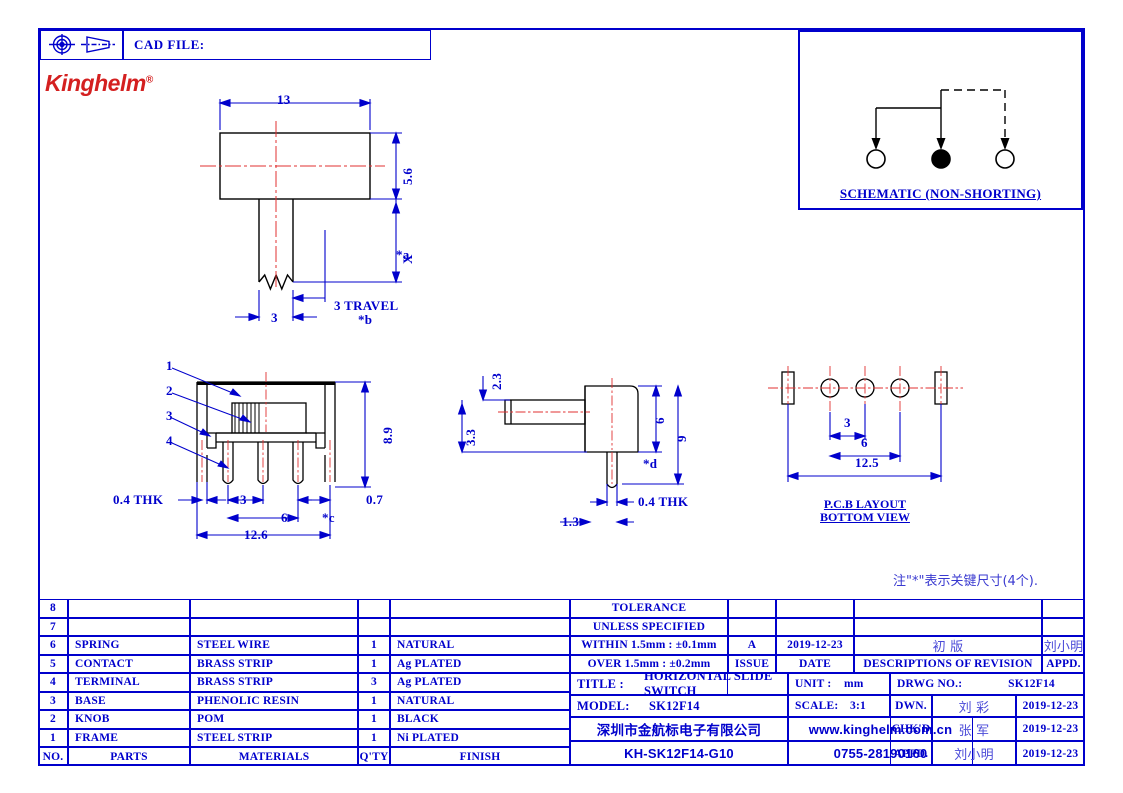  I want to click on parts-row-no: 7, so click(53, 626).